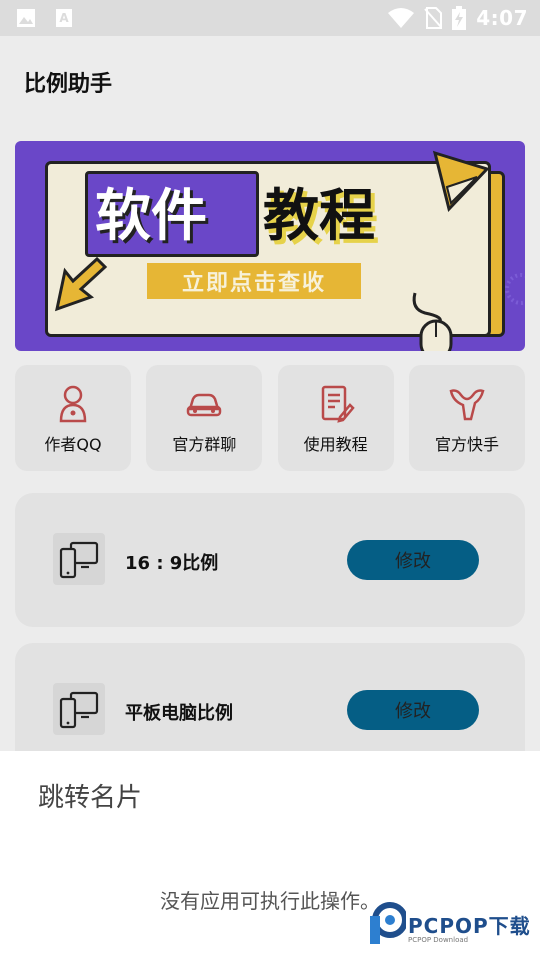 The width and height of the screenshot is (540, 960). Describe the element at coordinates (270, 560) in the screenshot. I see `ratio-card-16-9: 16 : 9比例 修改` at that location.